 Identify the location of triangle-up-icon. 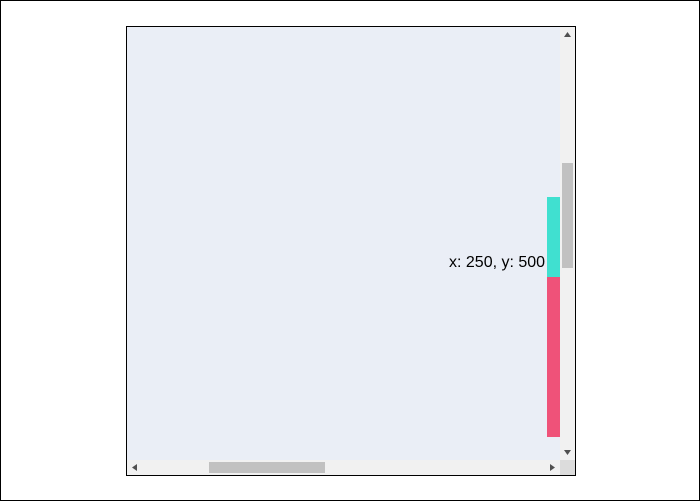
(567, 34).